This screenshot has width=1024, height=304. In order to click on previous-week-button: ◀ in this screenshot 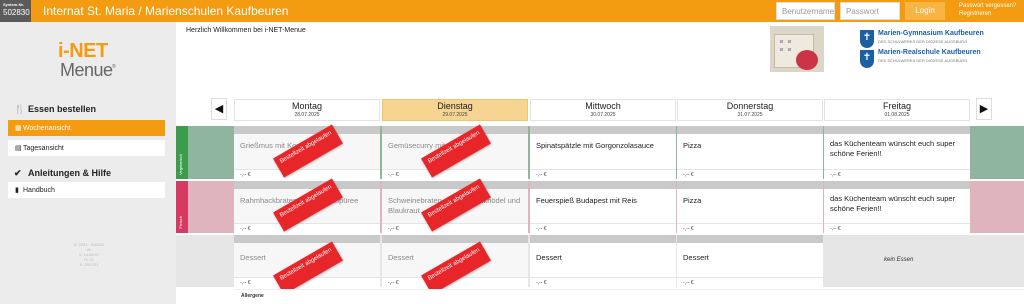, I will do `click(219, 109)`.